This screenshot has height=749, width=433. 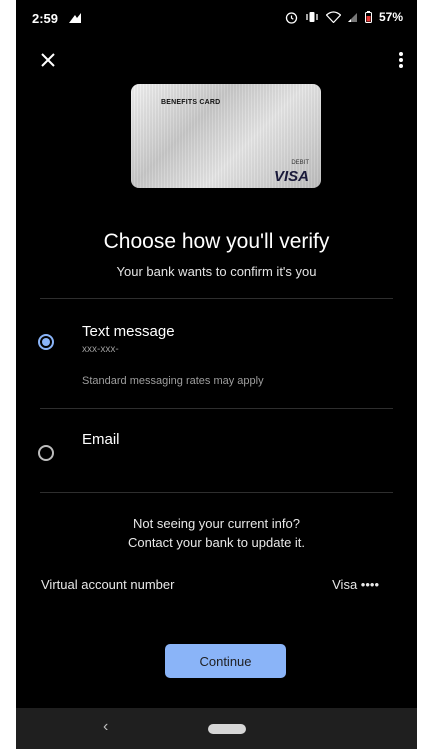 I want to click on signal-icon, so click(x=352, y=17).